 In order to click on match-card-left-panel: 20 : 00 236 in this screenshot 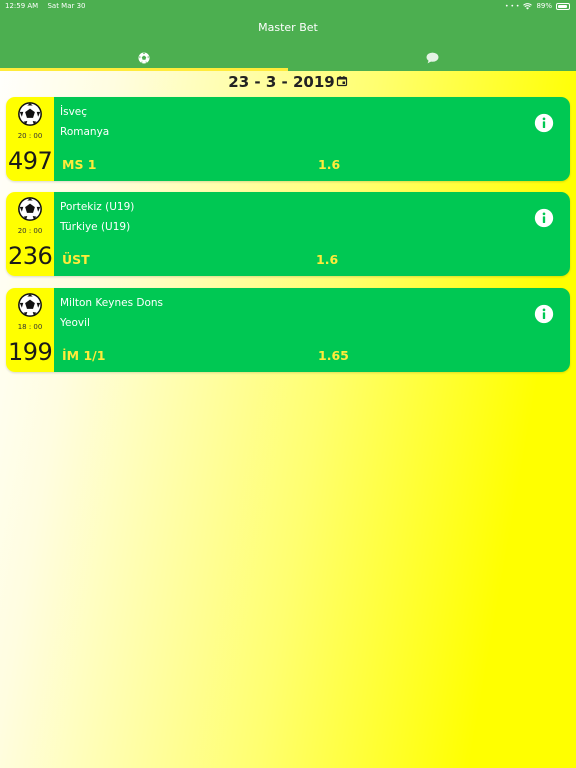, I will do `click(30, 234)`.